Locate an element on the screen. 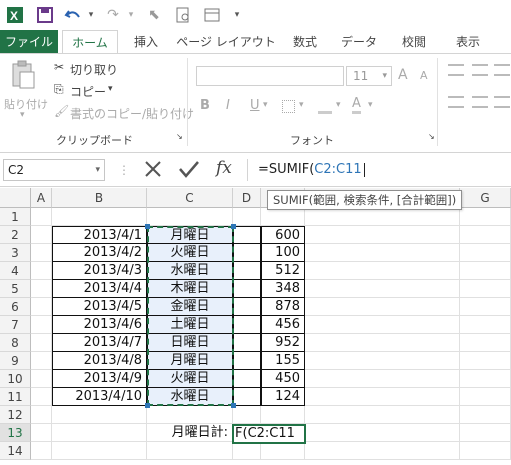 The width and height of the screenshot is (511, 465). name-box: C2 ▾ is located at coordinates (54, 170).